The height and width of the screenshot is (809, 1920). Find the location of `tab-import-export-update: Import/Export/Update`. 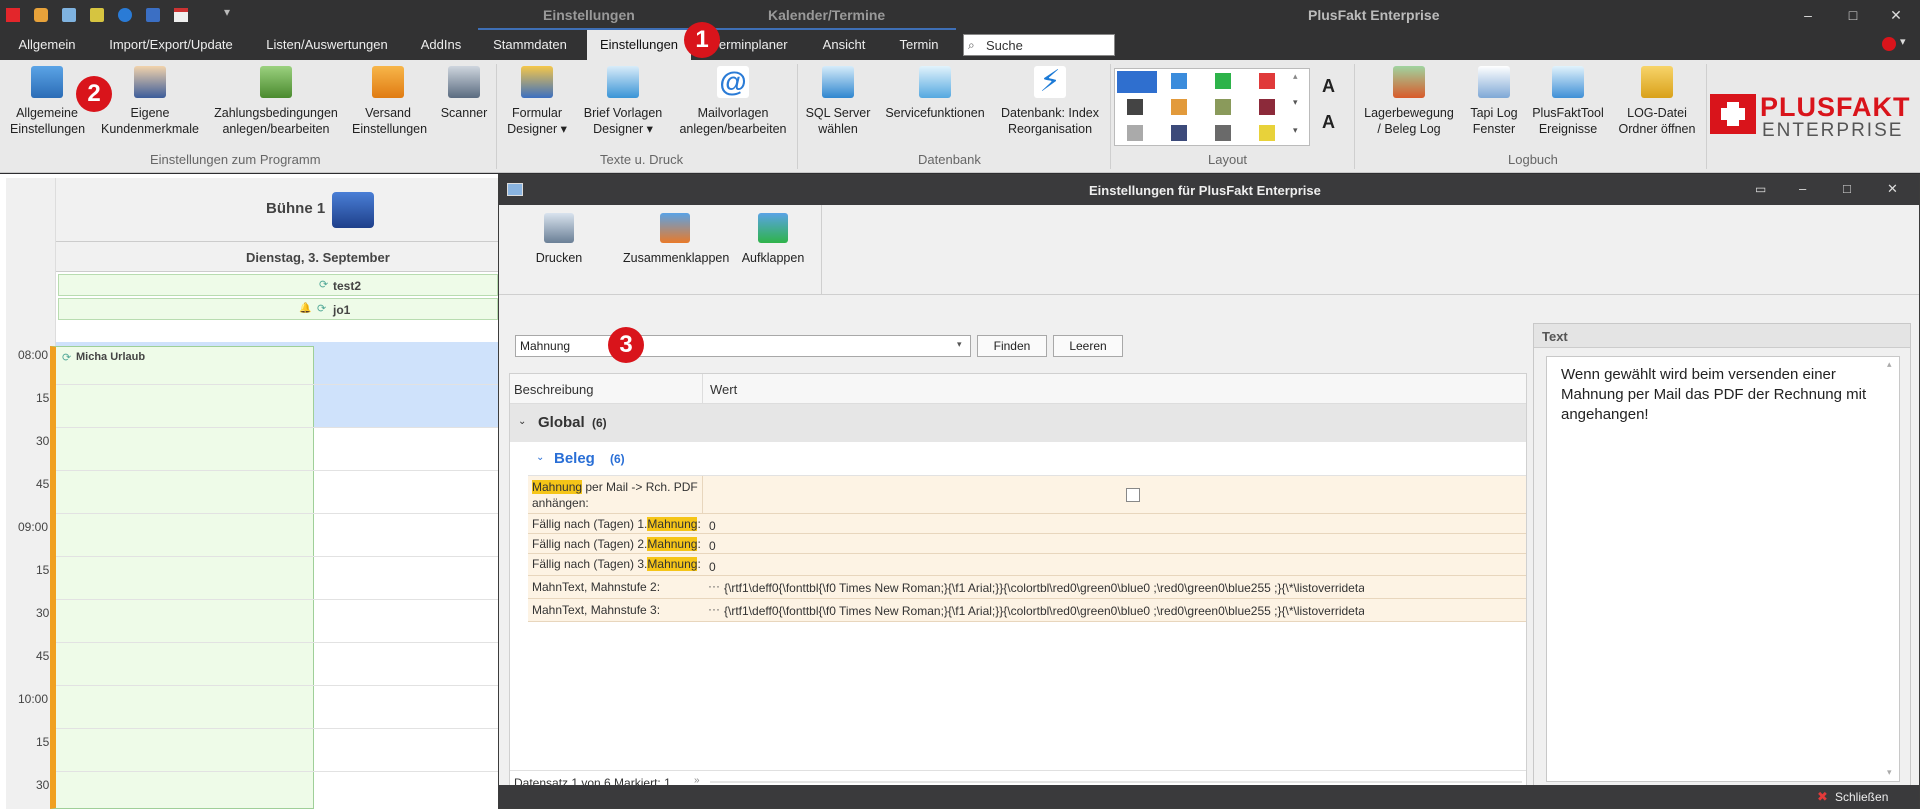

tab-import-export-update: Import/Export/Update is located at coordinates (171, 45).